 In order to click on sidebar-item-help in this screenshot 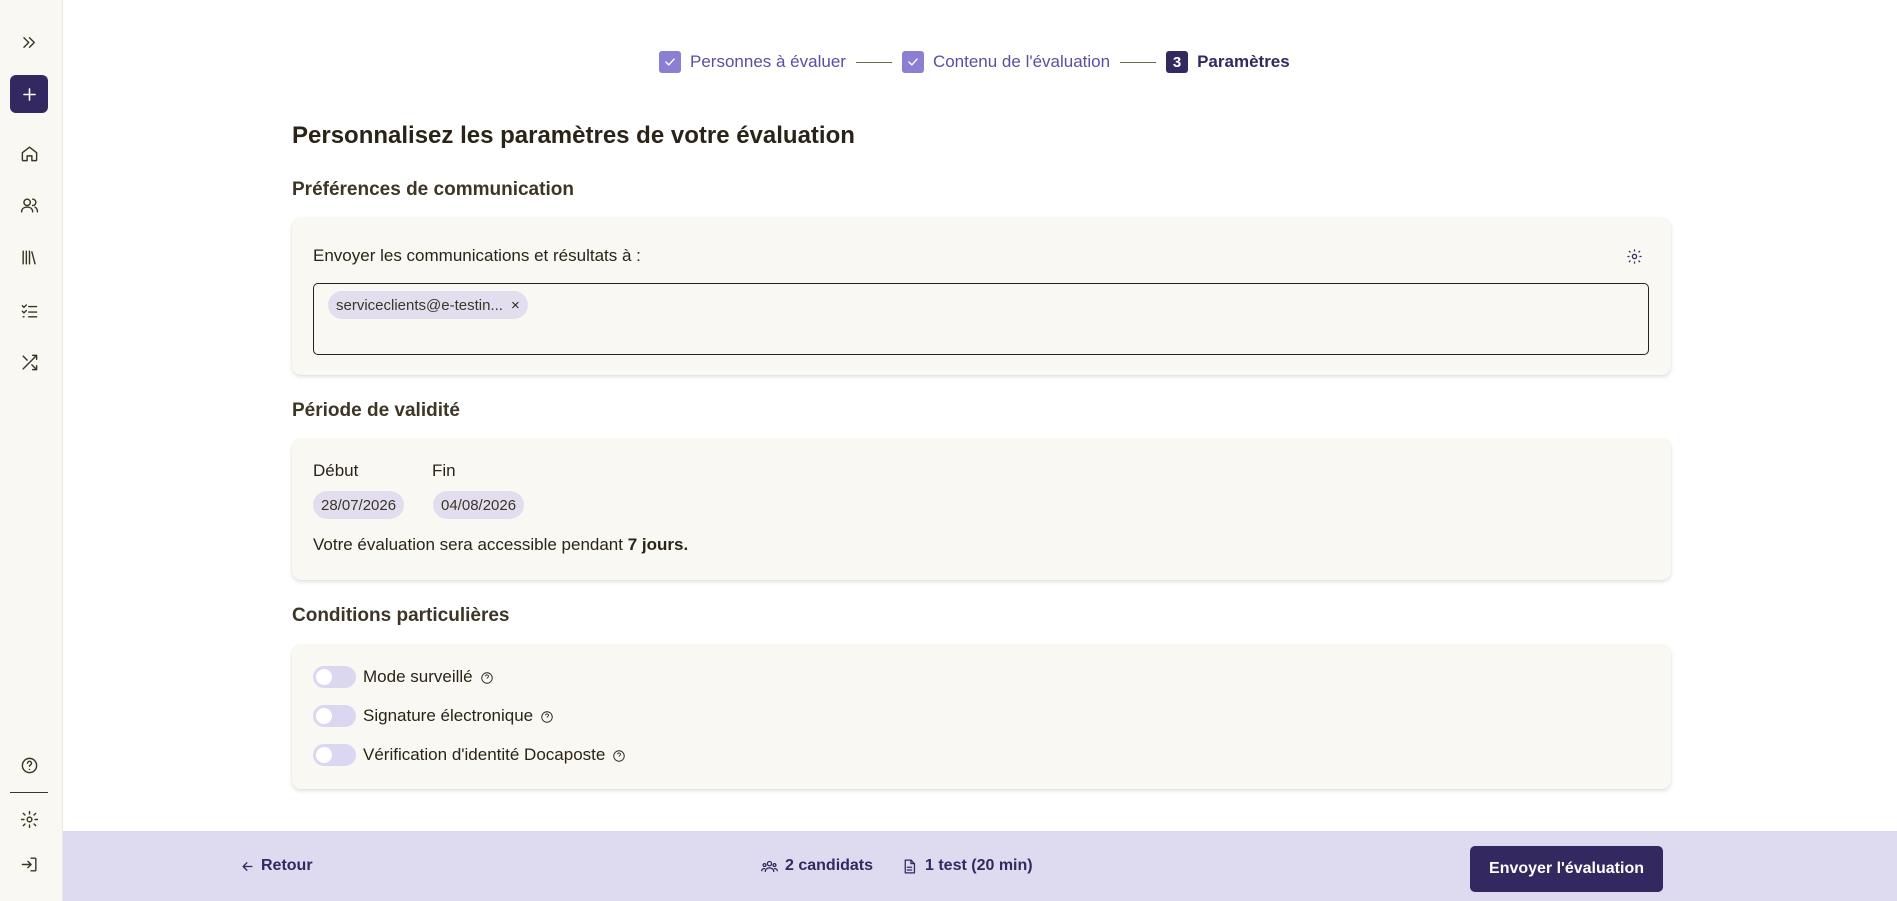, I will do `click(29, 765)`.